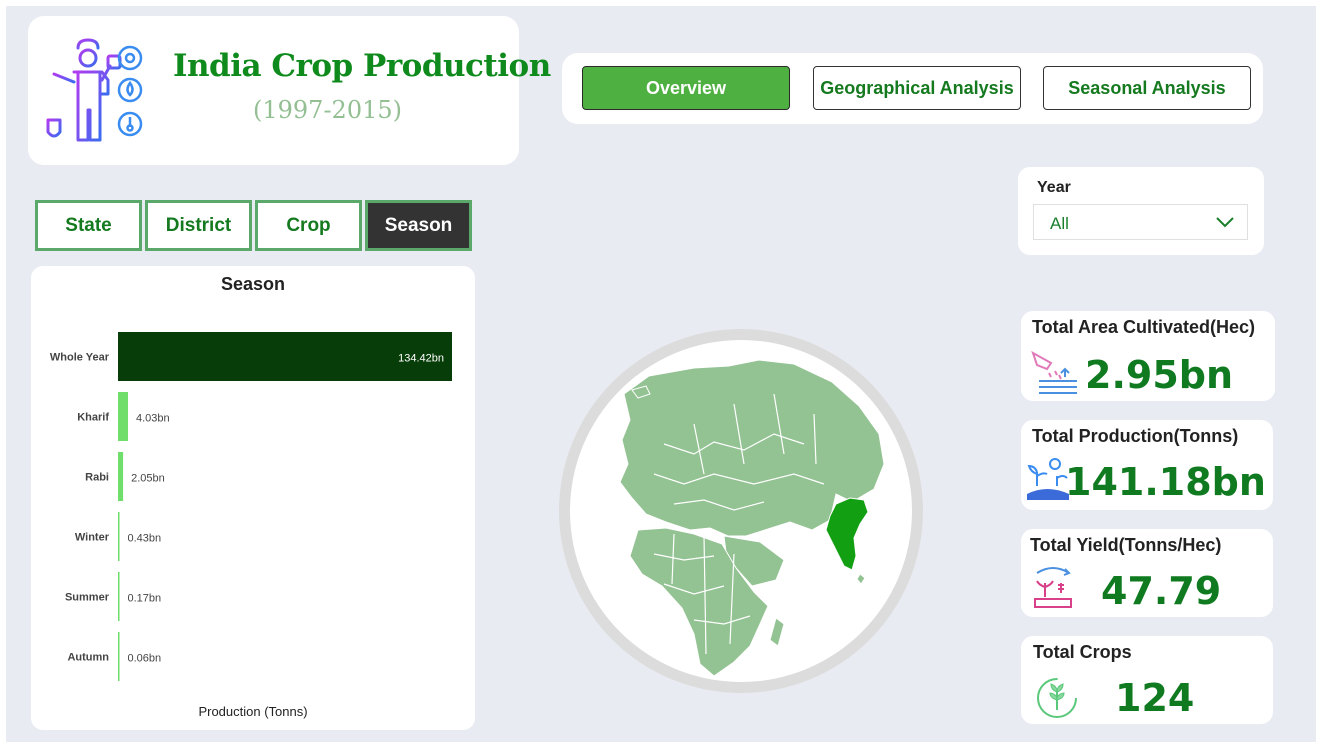 This screenshot has width=1323, height=742. I want to click on kpi-yield-value: 47.79, so click(1161, 591).